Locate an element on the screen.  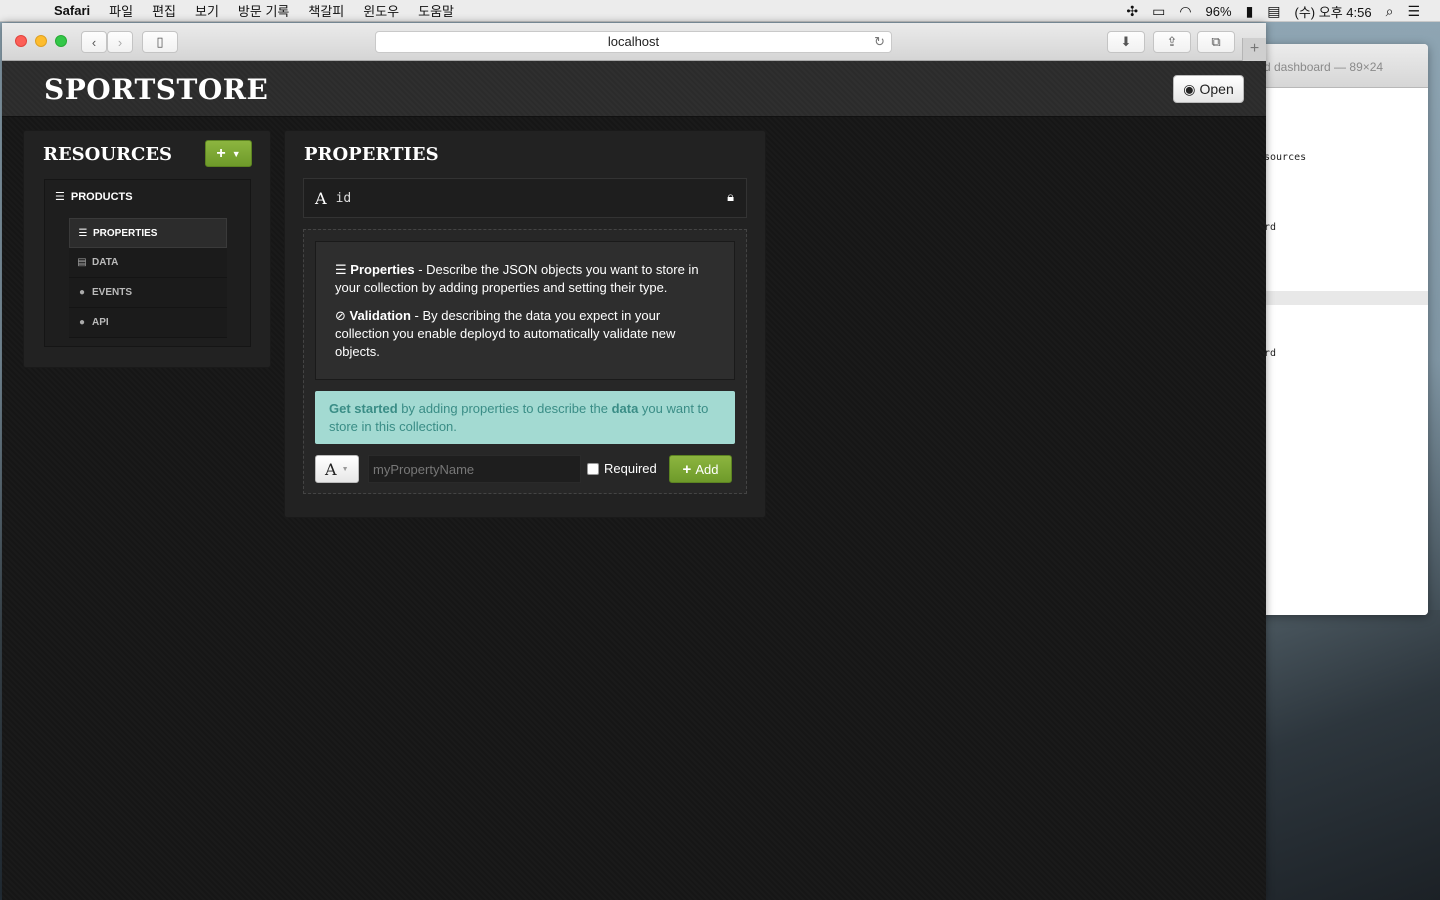
browser-toolbar: ‹ › ▯ localhost ↻ ⬇ ⇪ ⧉ + is located at coordinates (634, 42).